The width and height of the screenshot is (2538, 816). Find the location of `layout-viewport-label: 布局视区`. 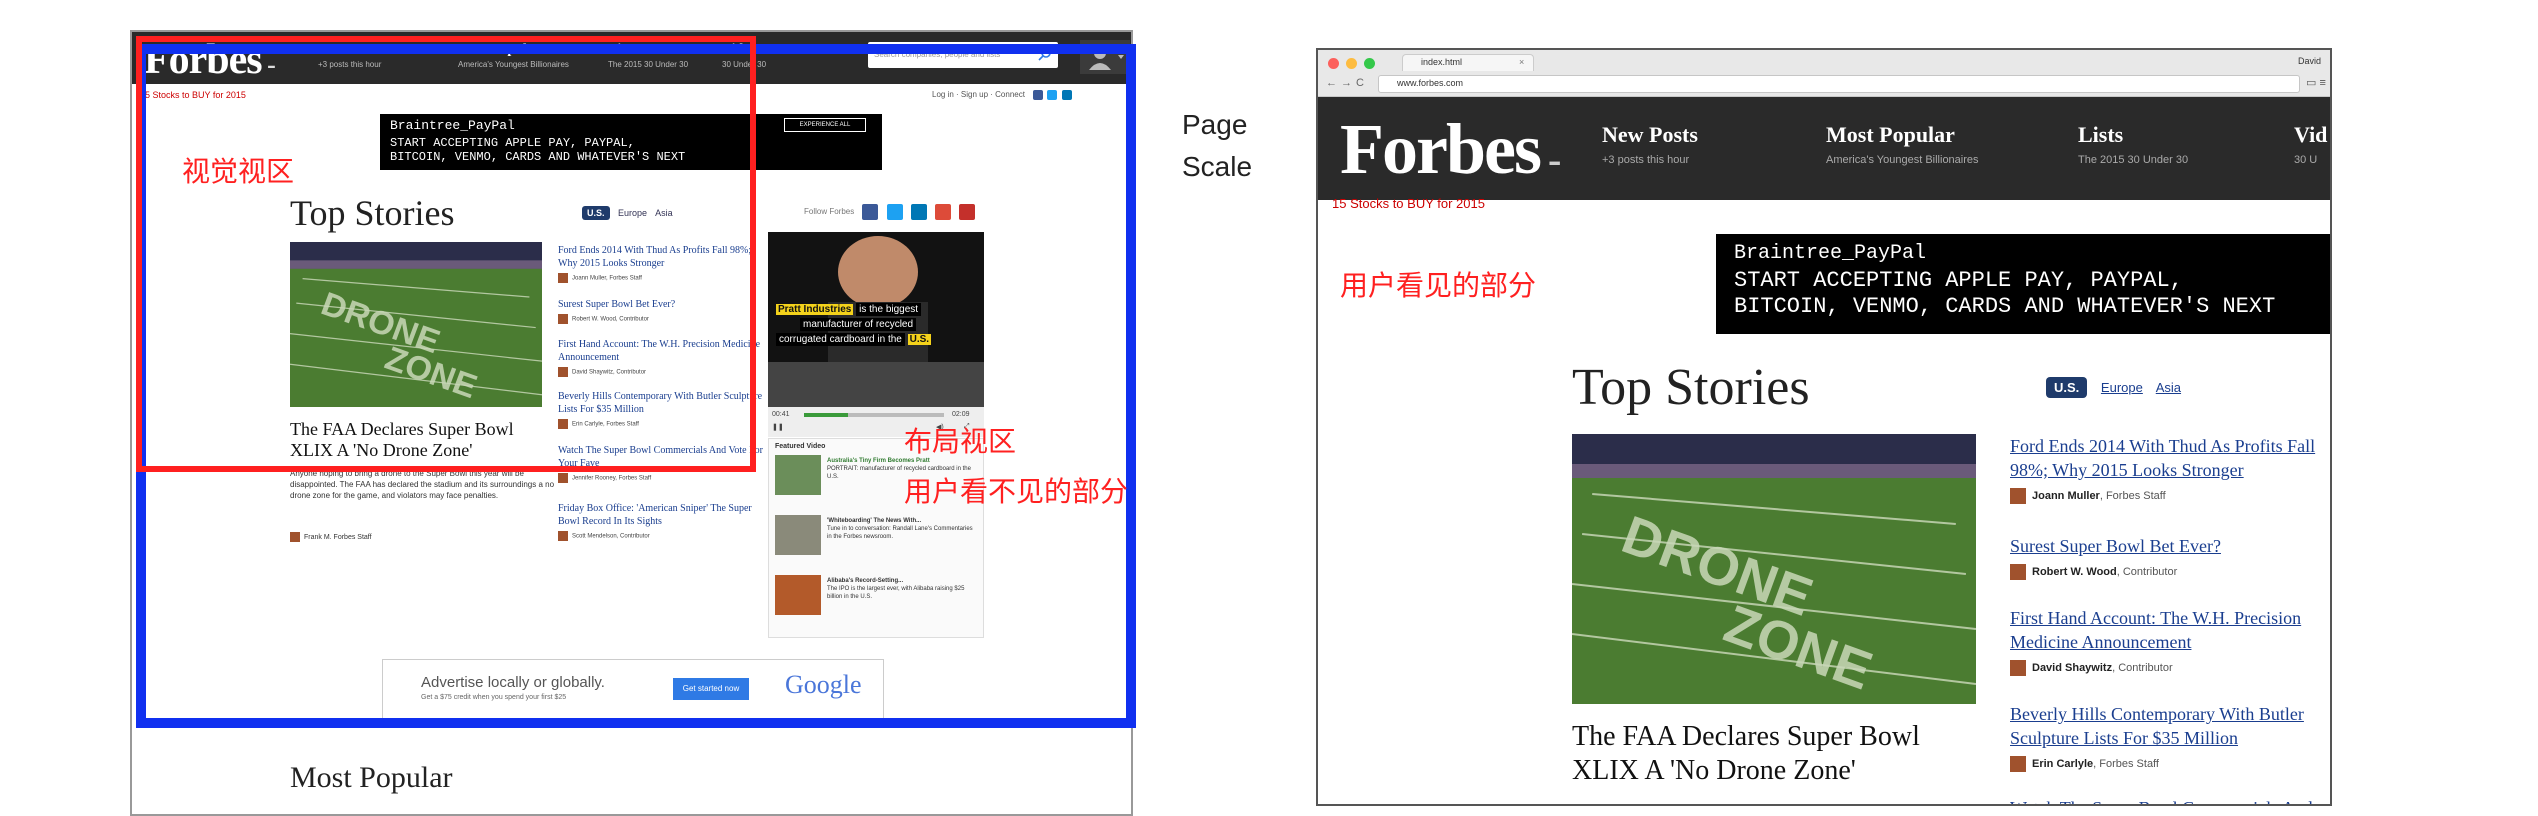

layout-viewport-label: 布局视区 is located at coordinates (960, 441).